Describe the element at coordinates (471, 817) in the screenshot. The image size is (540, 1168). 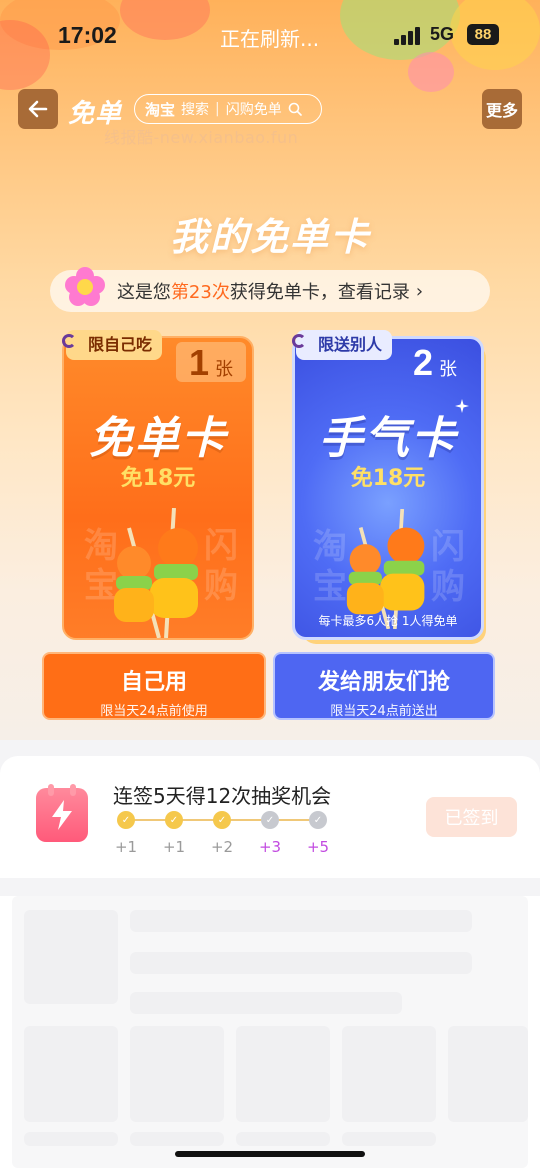
I see `signed-in-button: 已签到` at that location.